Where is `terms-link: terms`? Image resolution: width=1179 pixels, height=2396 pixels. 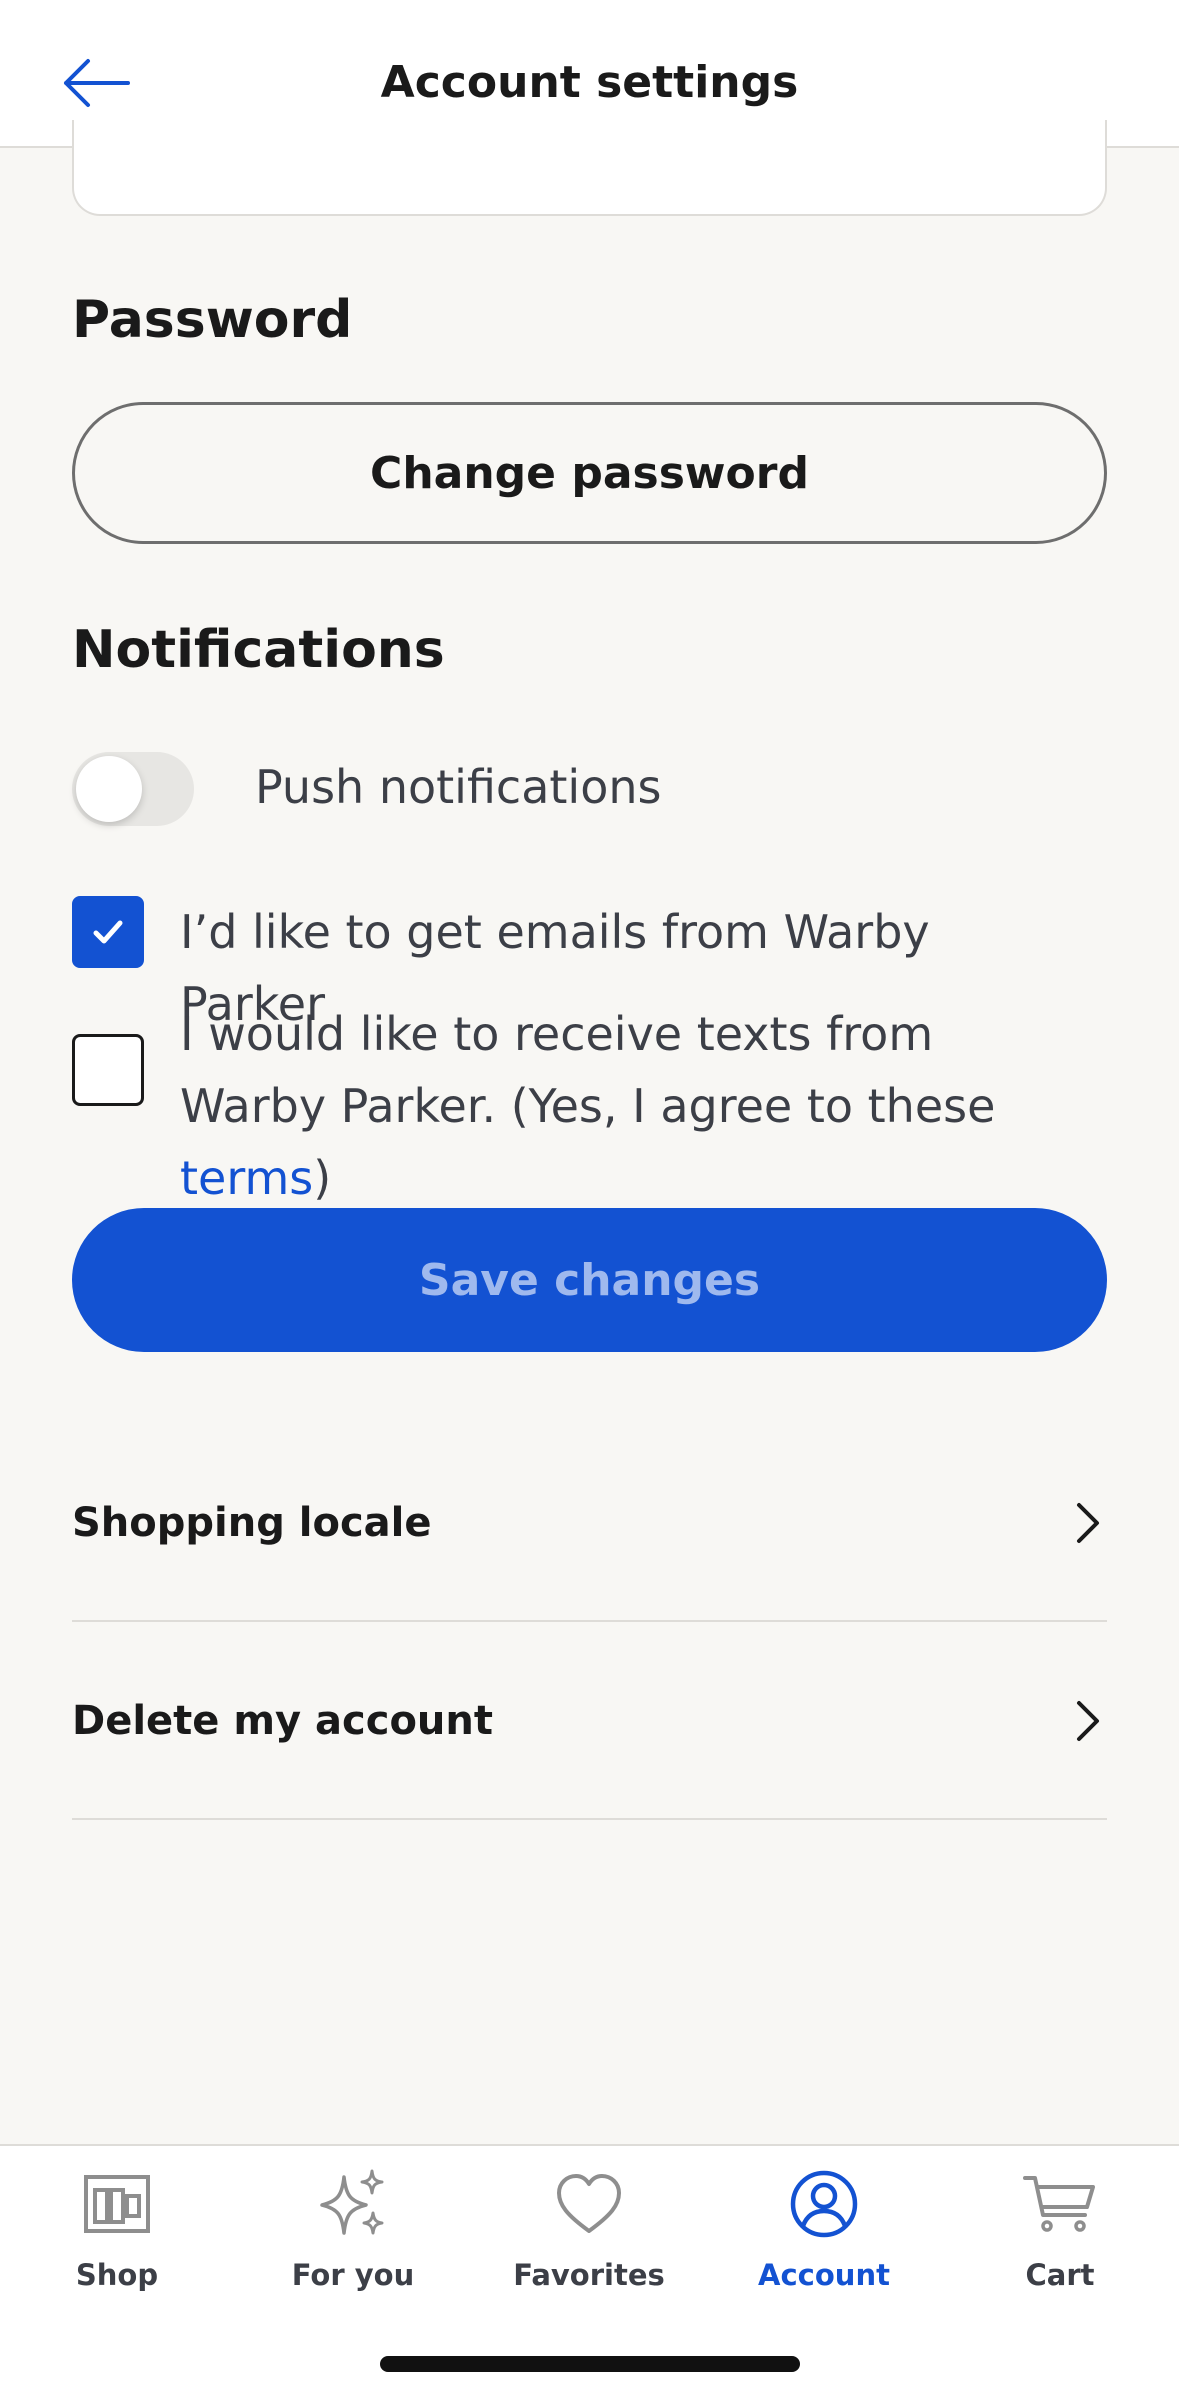
terms-link: terms is located at coordinates (246, 1178).